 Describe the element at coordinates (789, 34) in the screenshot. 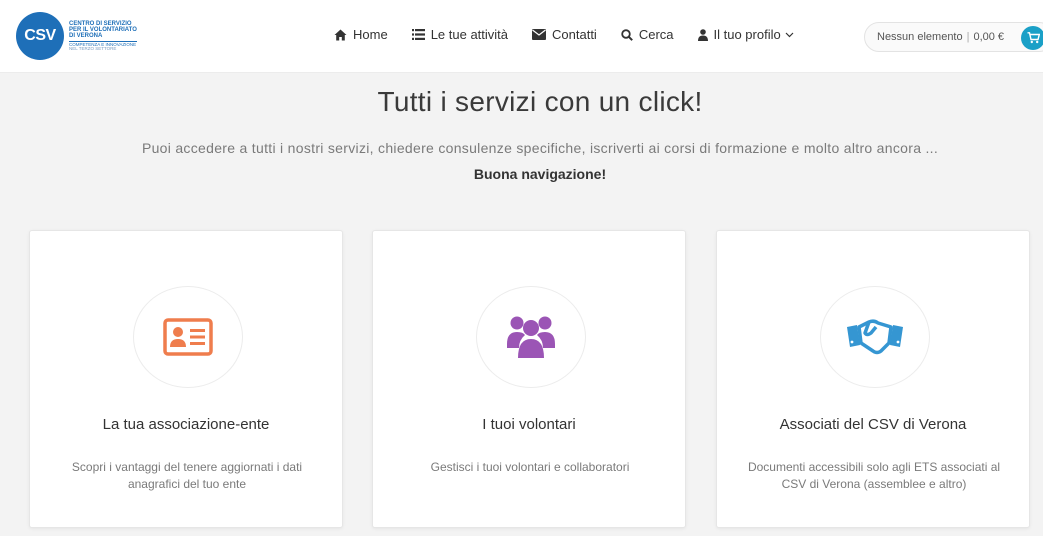

I see `chevron-down-icon` at that location.